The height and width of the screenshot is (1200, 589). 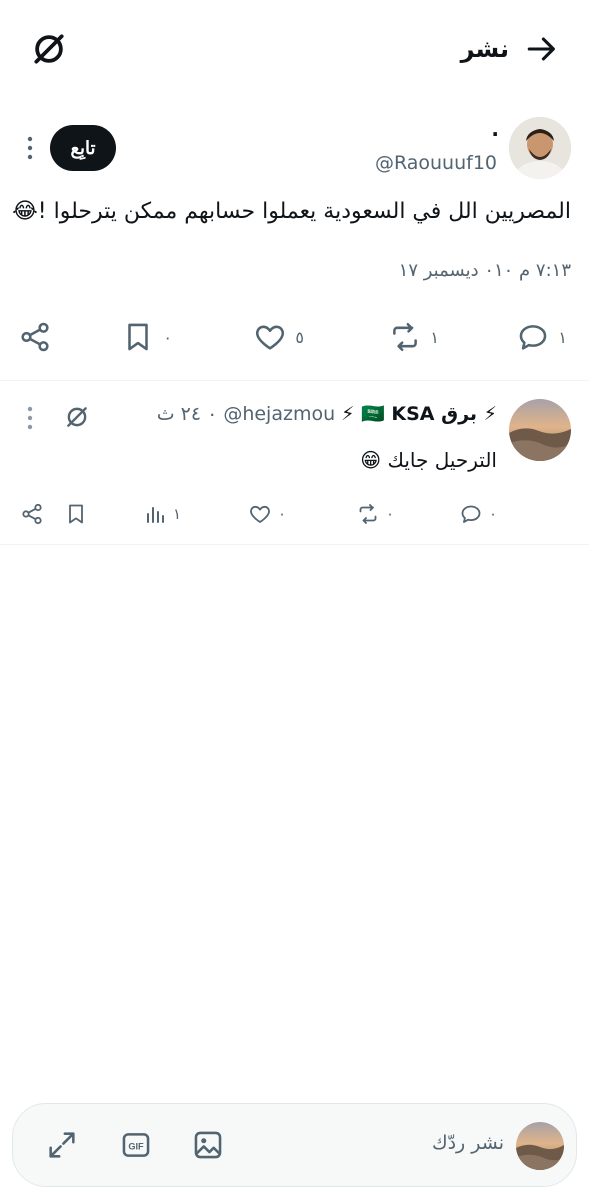 I want to click on author-handle: @Raouuuf10, so click(x=436, y=163).